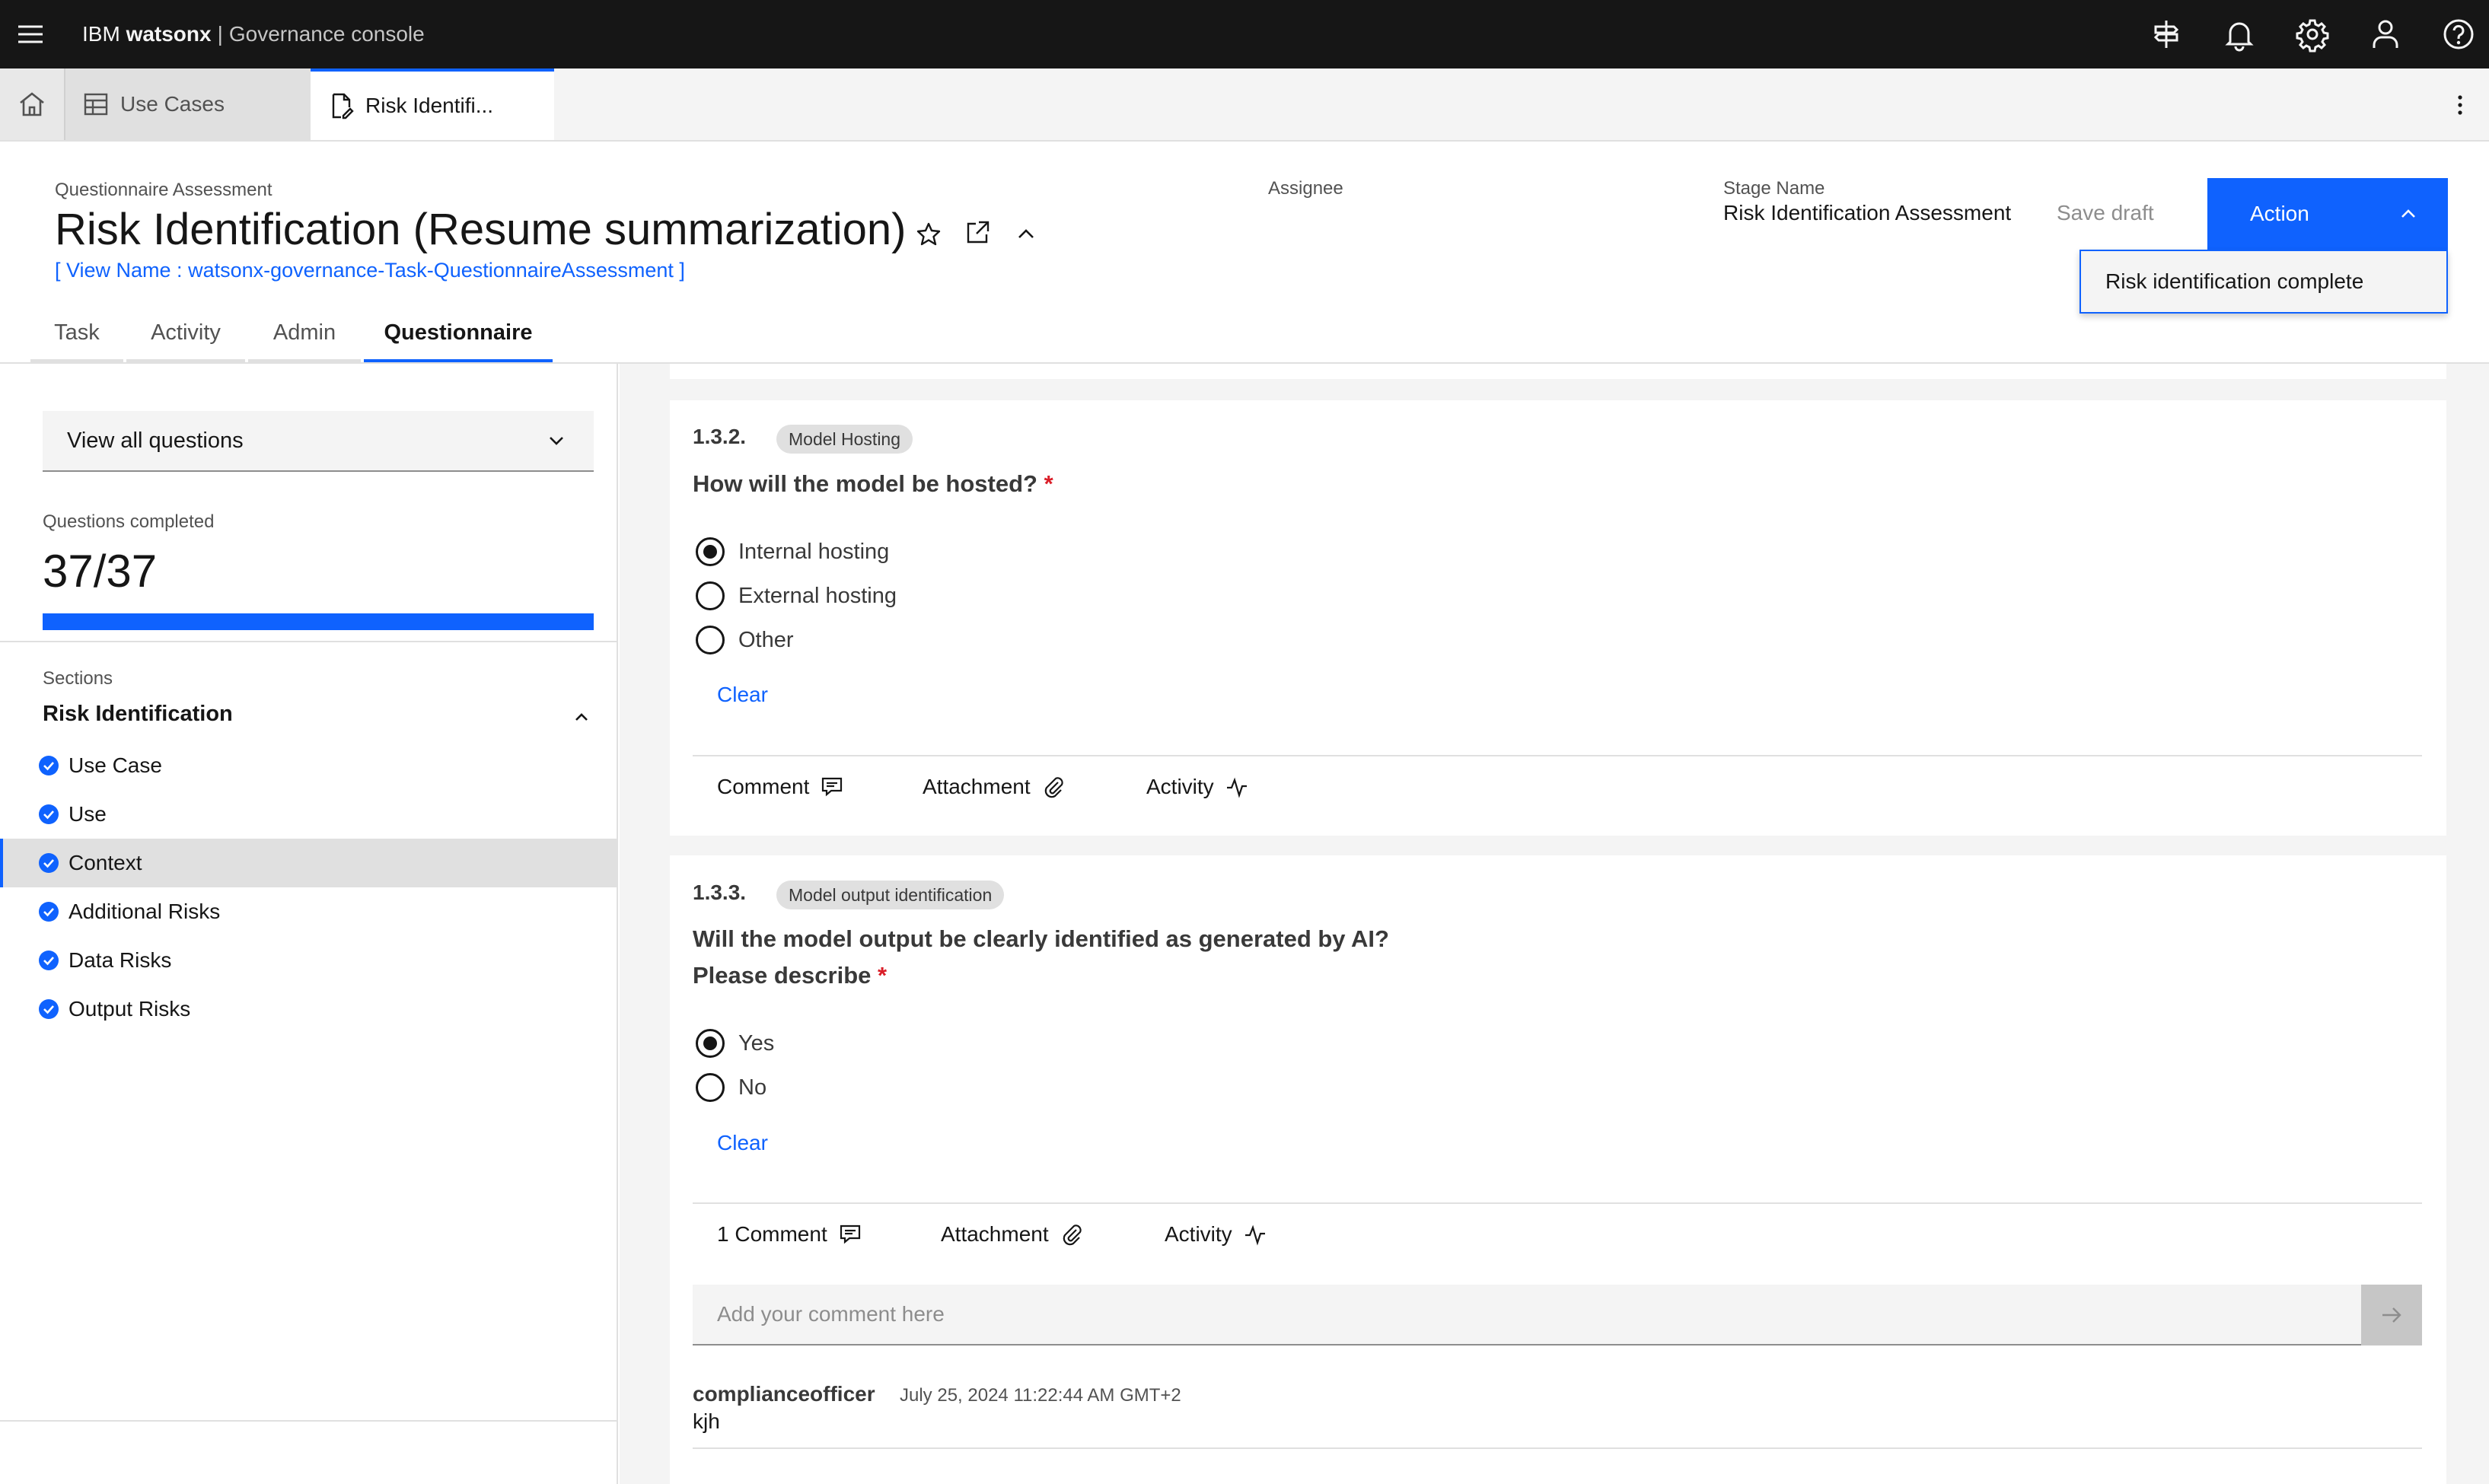  What do you see at coordinates (1305, 189) in the screenshot?
I see `assignee-label: Assignee` at bounding box center [1305, 189].